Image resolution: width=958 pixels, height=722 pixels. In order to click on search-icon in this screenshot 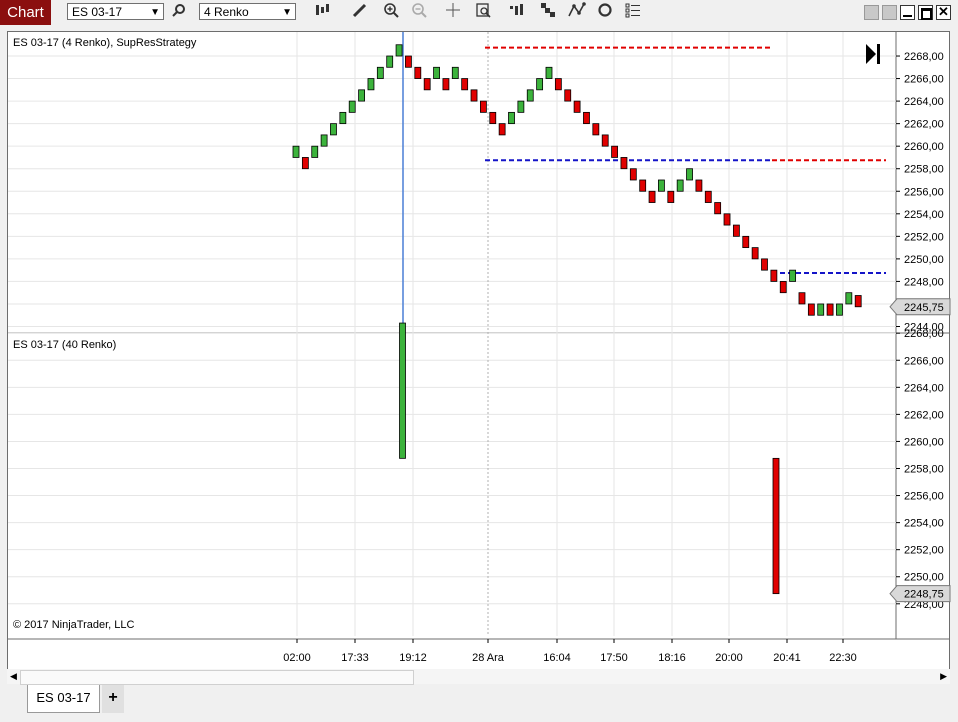, I will do `click(179, 12)`.